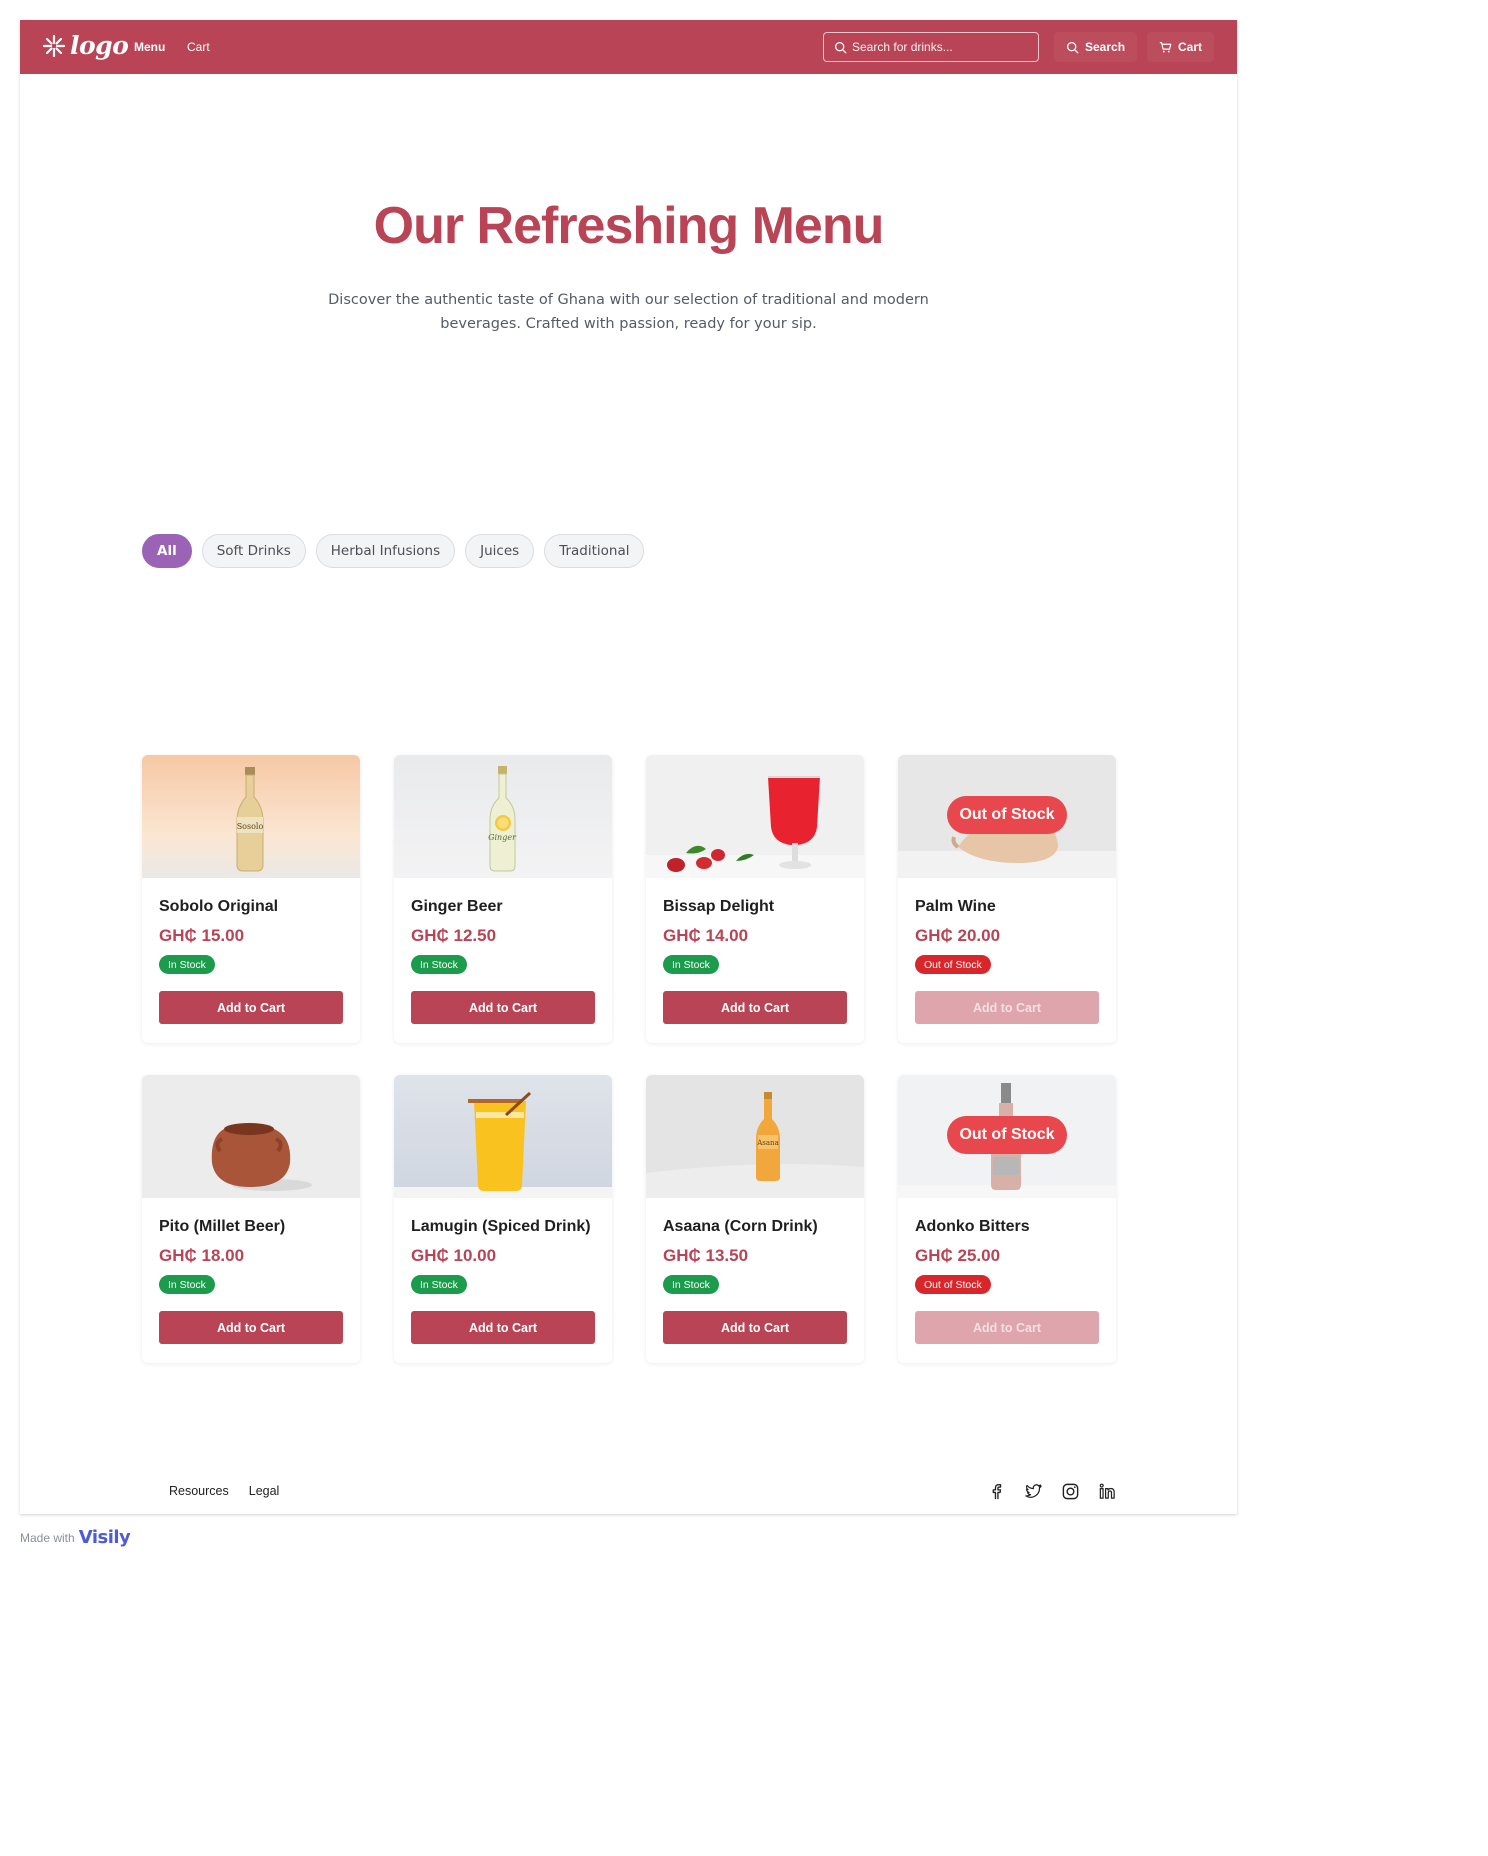  What do you see at coordinates (199, 1491) in the screenshot?
I see `footer-link-resources: Resources` at bounding box center [199, 1491].